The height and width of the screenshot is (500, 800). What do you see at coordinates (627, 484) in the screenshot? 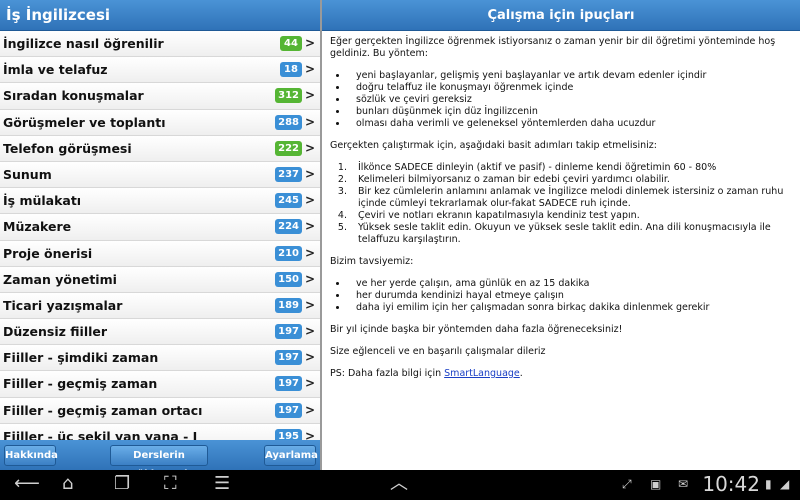
I see `usb-icon: ⤢` at bounding box center [627, 484].